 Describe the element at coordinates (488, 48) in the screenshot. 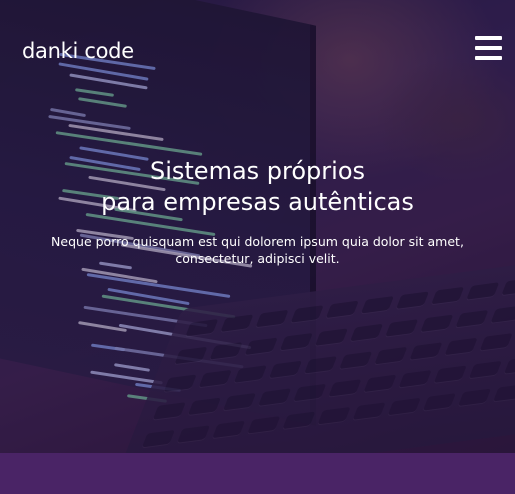

I see `hamburger-menu-icon` at that location.